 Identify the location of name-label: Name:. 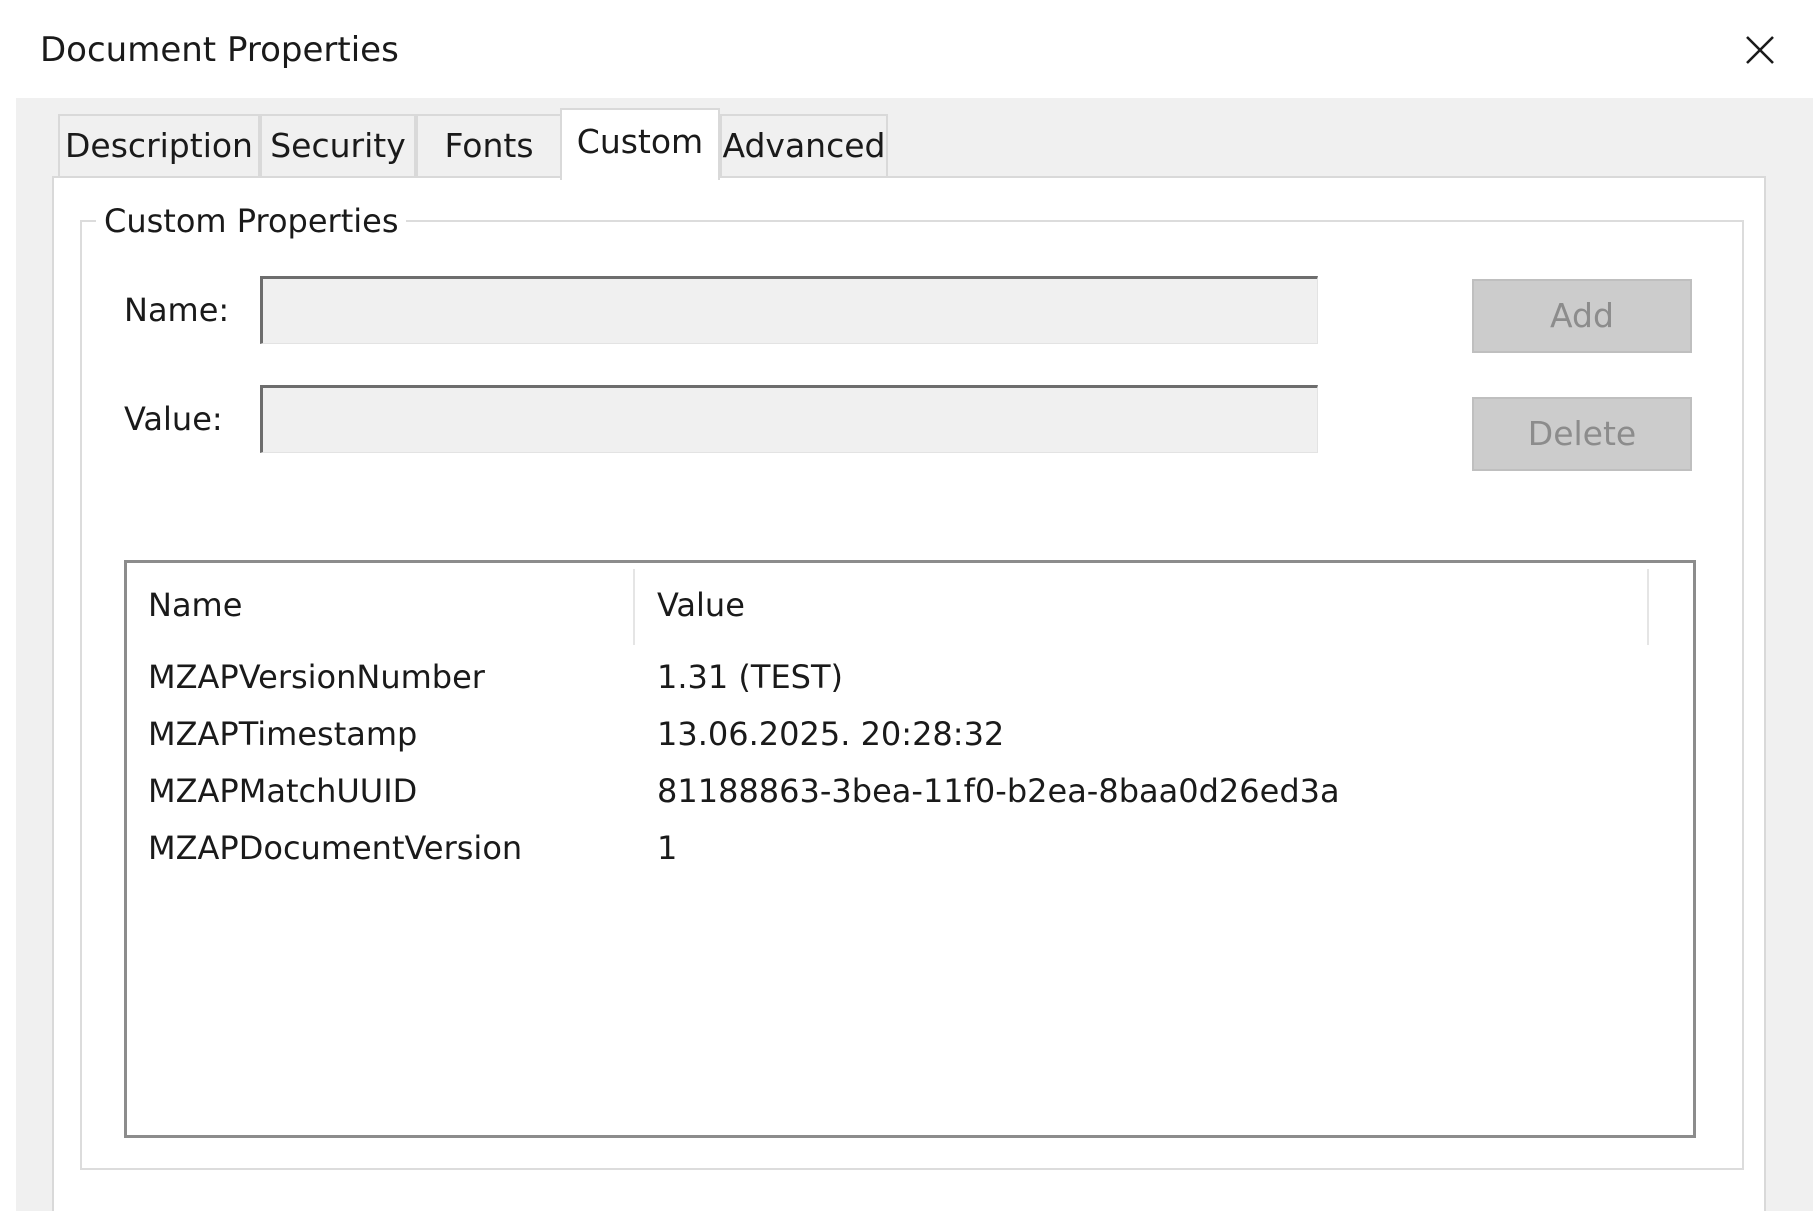
(177, 310).